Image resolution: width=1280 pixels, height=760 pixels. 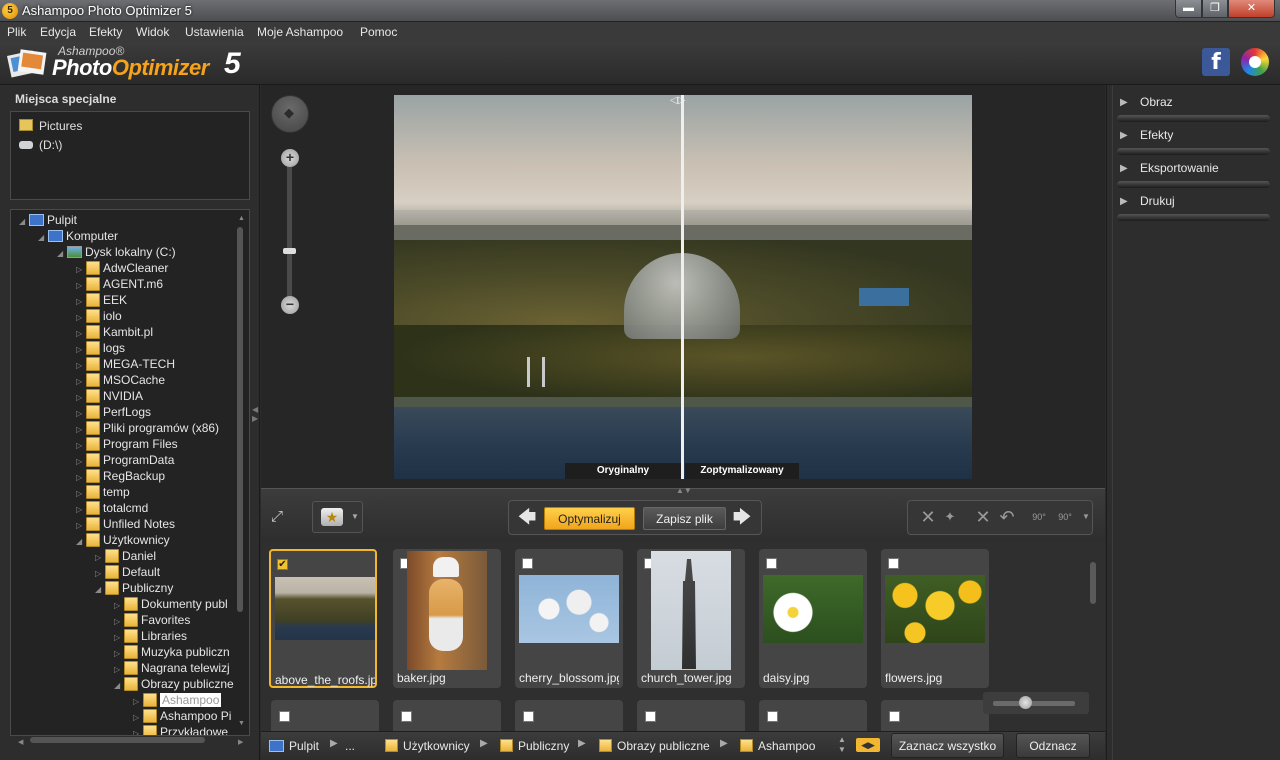 I want to click on special-item-drive-d: (D:\), so click(x=40, y=145).